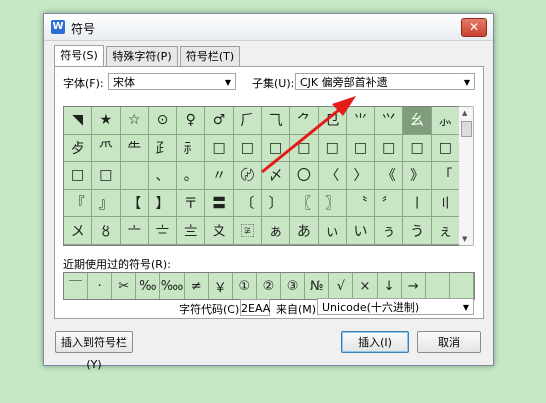 The image size is (546, 403). Describe the element at coordinates (417, 176) in the screenshot. I see `symbol-cell: 》` at that location.